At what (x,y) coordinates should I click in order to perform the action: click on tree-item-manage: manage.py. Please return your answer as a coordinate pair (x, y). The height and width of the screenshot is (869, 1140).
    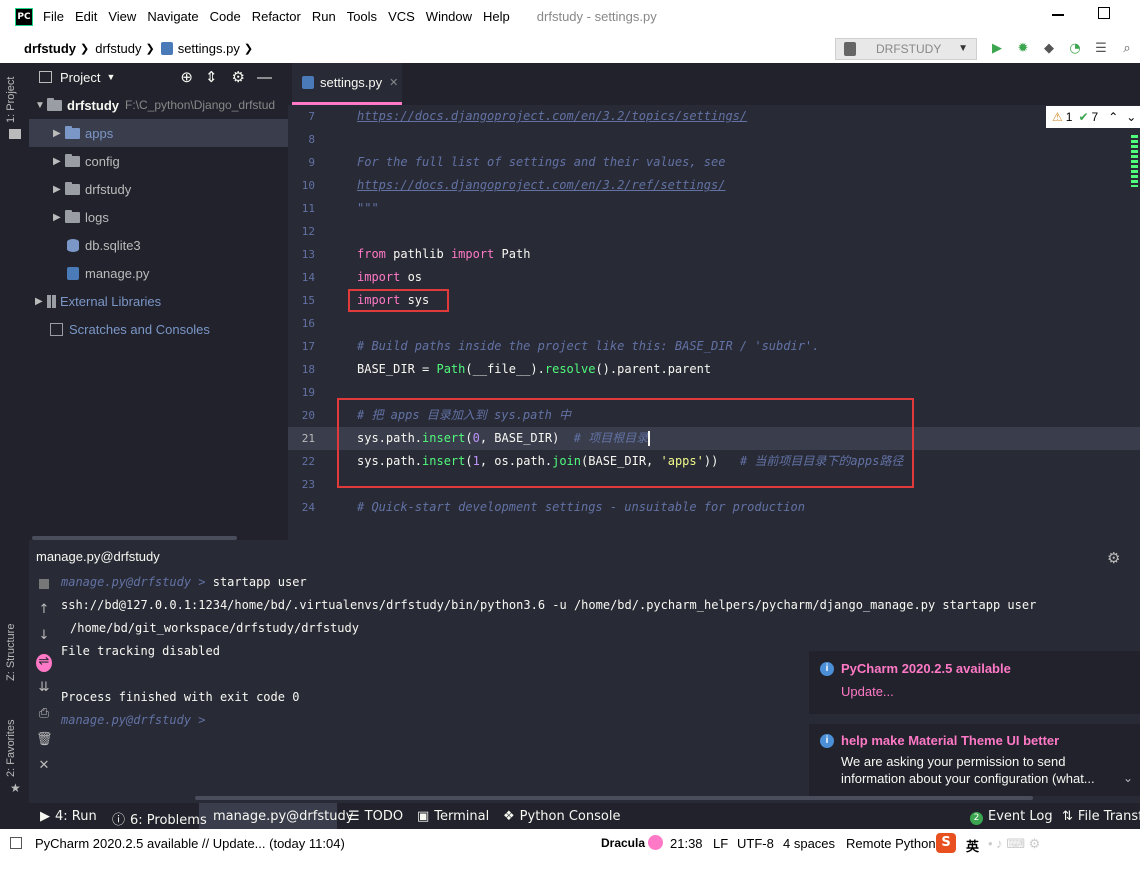
    Looking at the image, I should click on (108, 273).